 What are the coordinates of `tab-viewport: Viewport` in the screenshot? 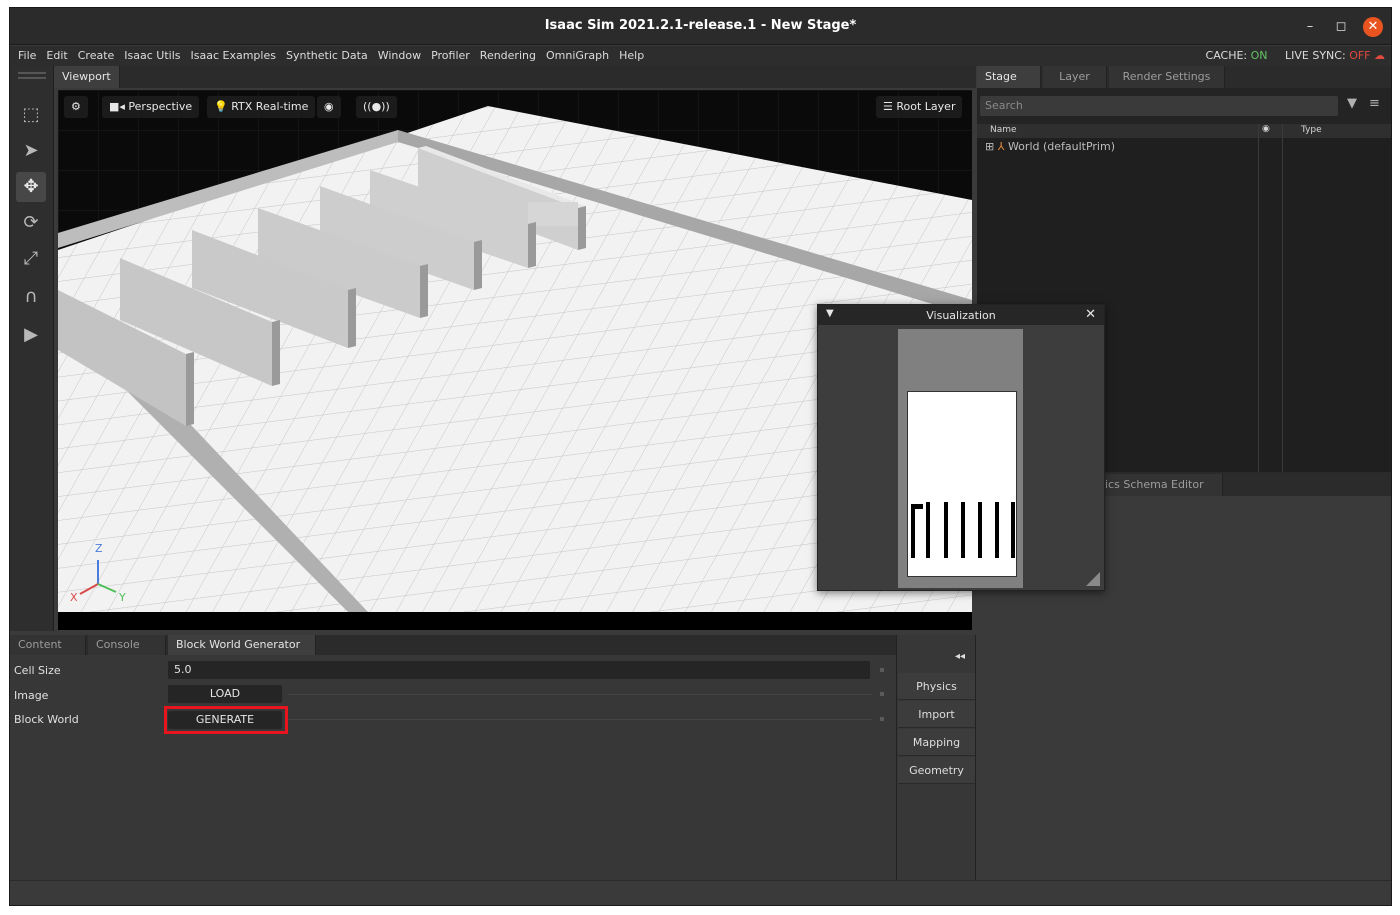 It's located at (87, 77).